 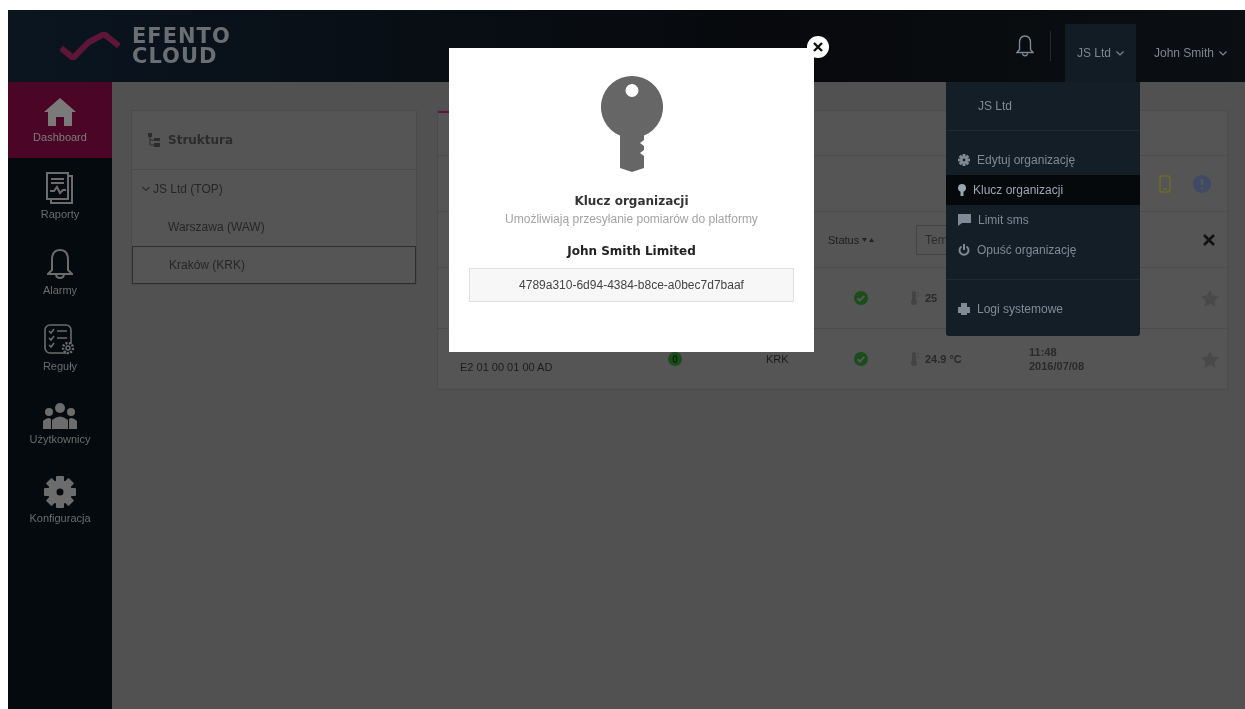 I want to click on menu-item: Klucz organizacji, so click(x=1043, y=190).